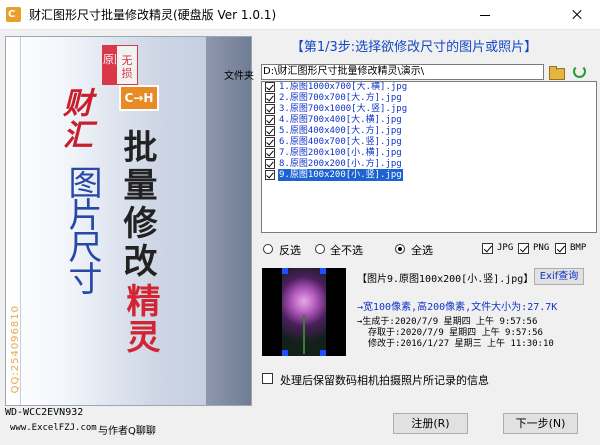 Image resolution: width=600 pixels, height=445 pixels. I want to click on banner-line3: 精灵, so click(140, 319).